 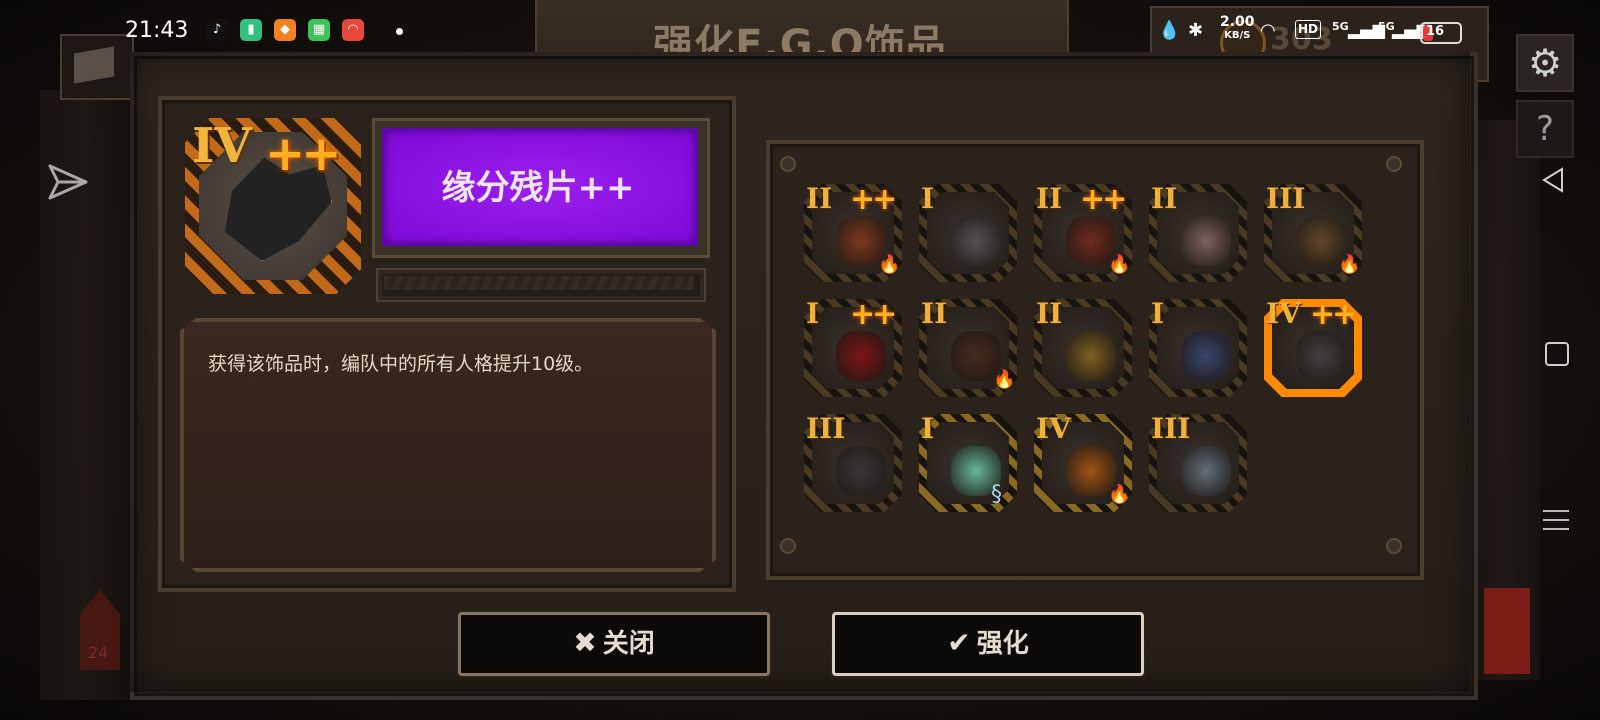 I want to click on water-drop-icon: 💧, so click(x=1169, y=30).